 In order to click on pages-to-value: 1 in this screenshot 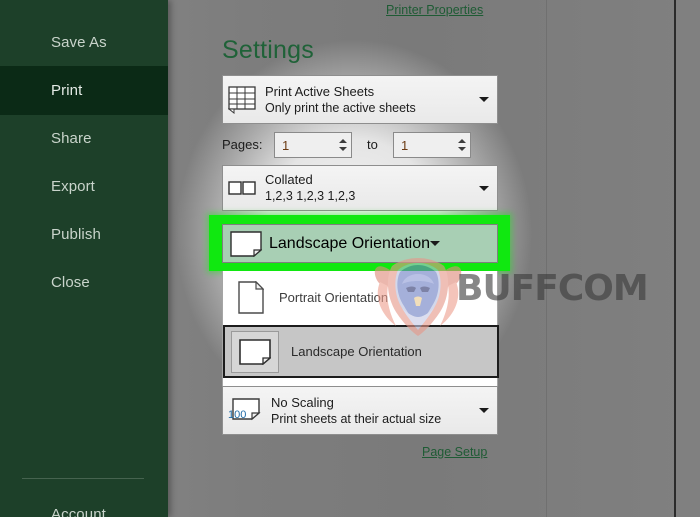, I will do `click(405, 145)`.